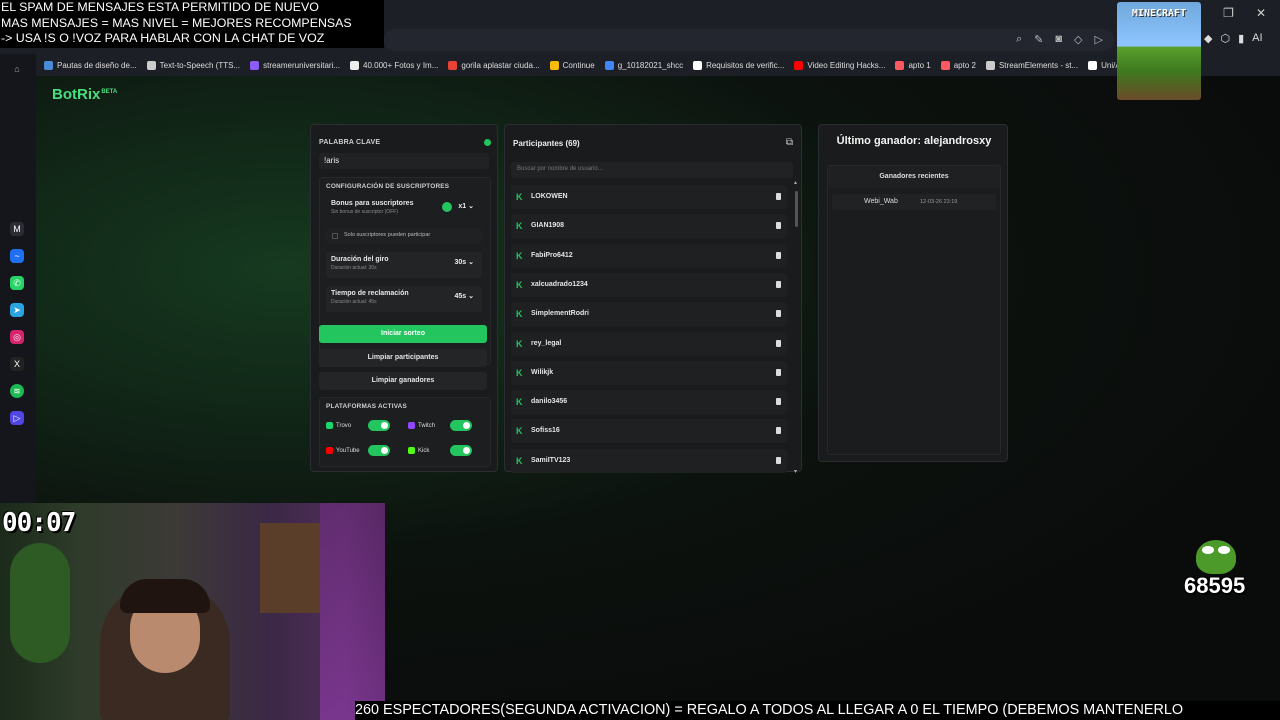  Describe the element at coordinates (364, 212) in the screenshot. I see `bonus-sub: Sin bonus de suscriptor (OFF)` at that location.